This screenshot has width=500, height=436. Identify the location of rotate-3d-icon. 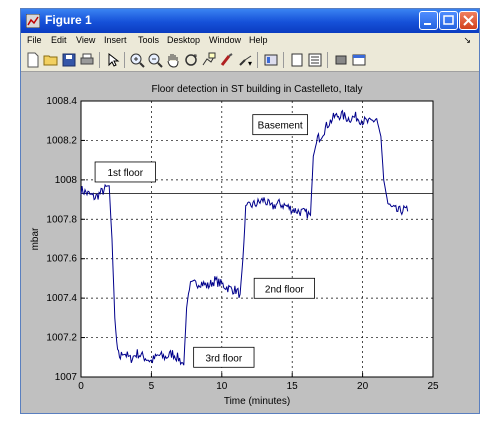
(191, 60).